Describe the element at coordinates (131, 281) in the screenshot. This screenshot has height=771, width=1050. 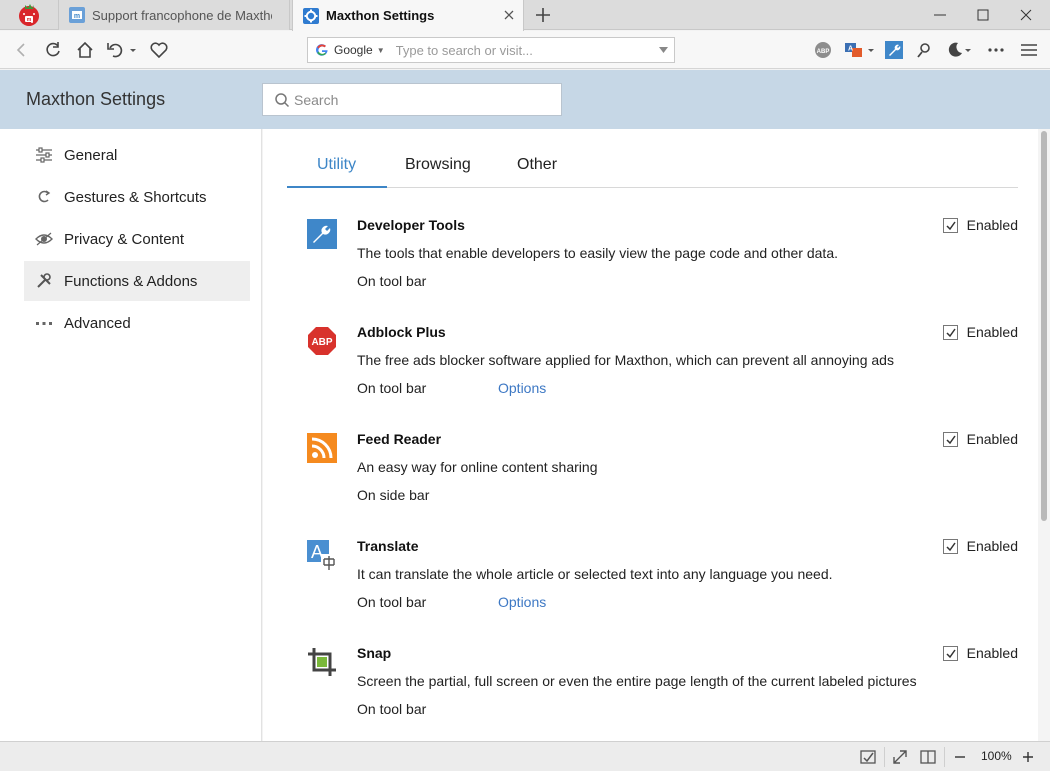
I see `sidebar-item-label: Functions & Addons` at that location.